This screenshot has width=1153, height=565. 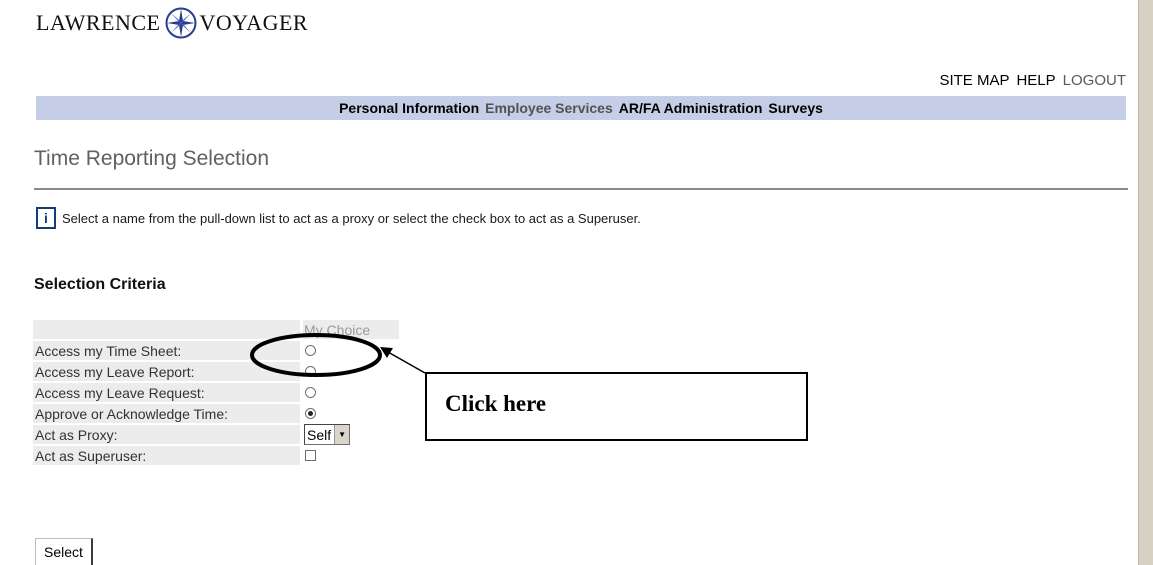 What do you see at coordinates (46, 218) in the screenshot?
I see `info-icon: i` at bounding box center [46, 218].